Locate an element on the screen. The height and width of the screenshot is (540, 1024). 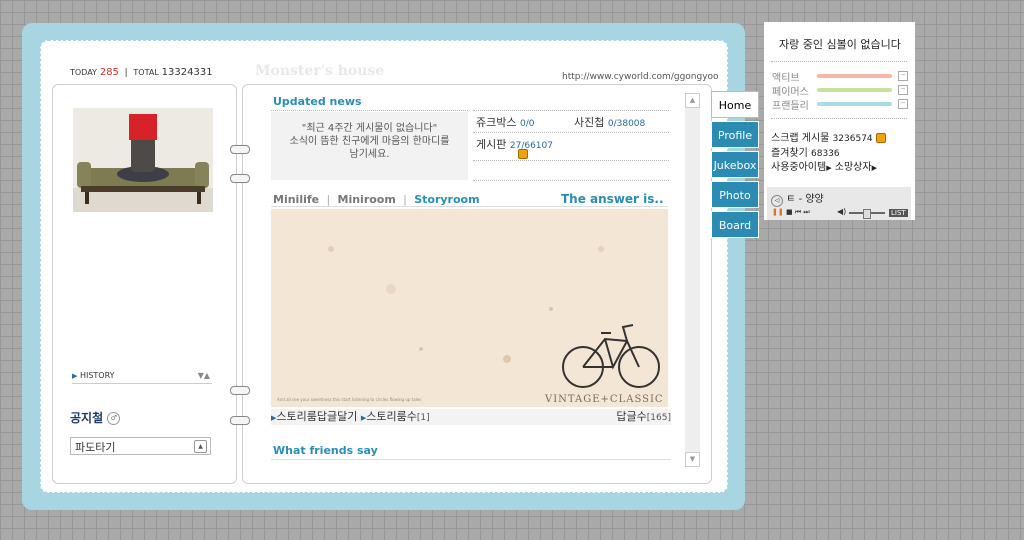
stat-label: 쥬크박스 is located at coordinates (496, 122).